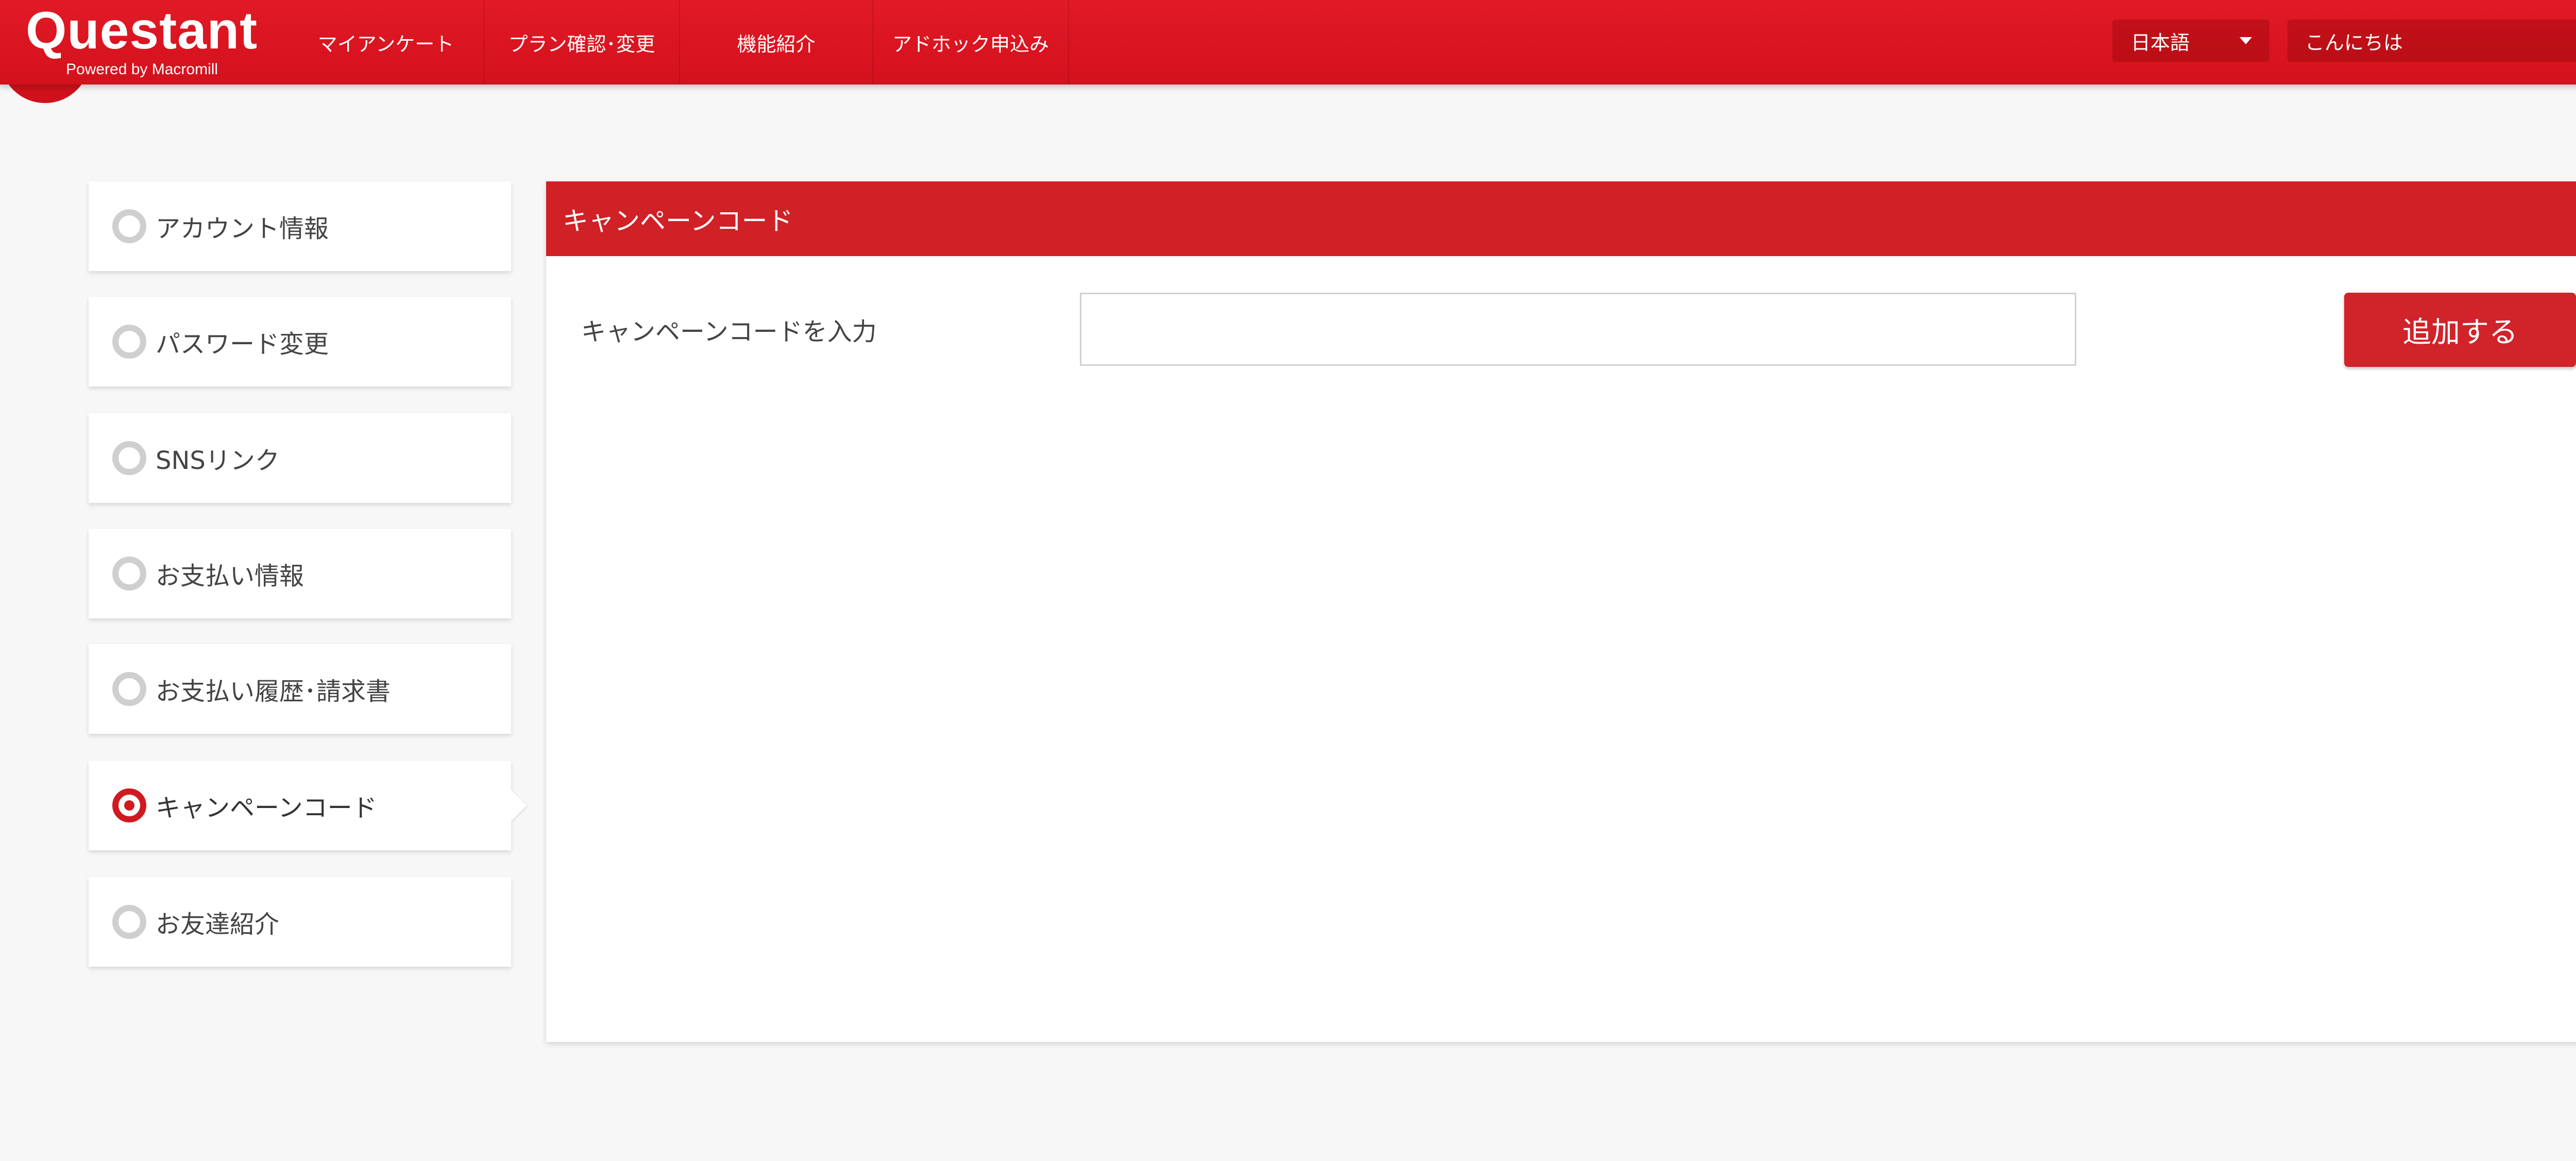 This screenshot has width=2576, height=1161. I want to click on campaign-code-label: キャンペーンコードを入力, so click(729, 331).